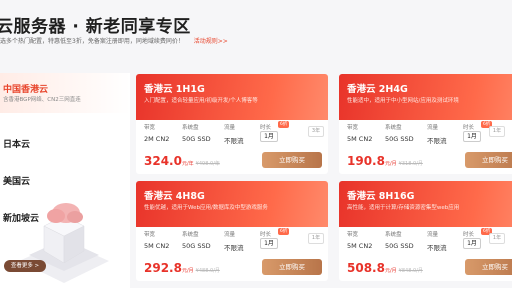 This screenshot has height=288, width=512. I want to click on price: 292.8元/月 ¥488.0/月, so click(182, 268).